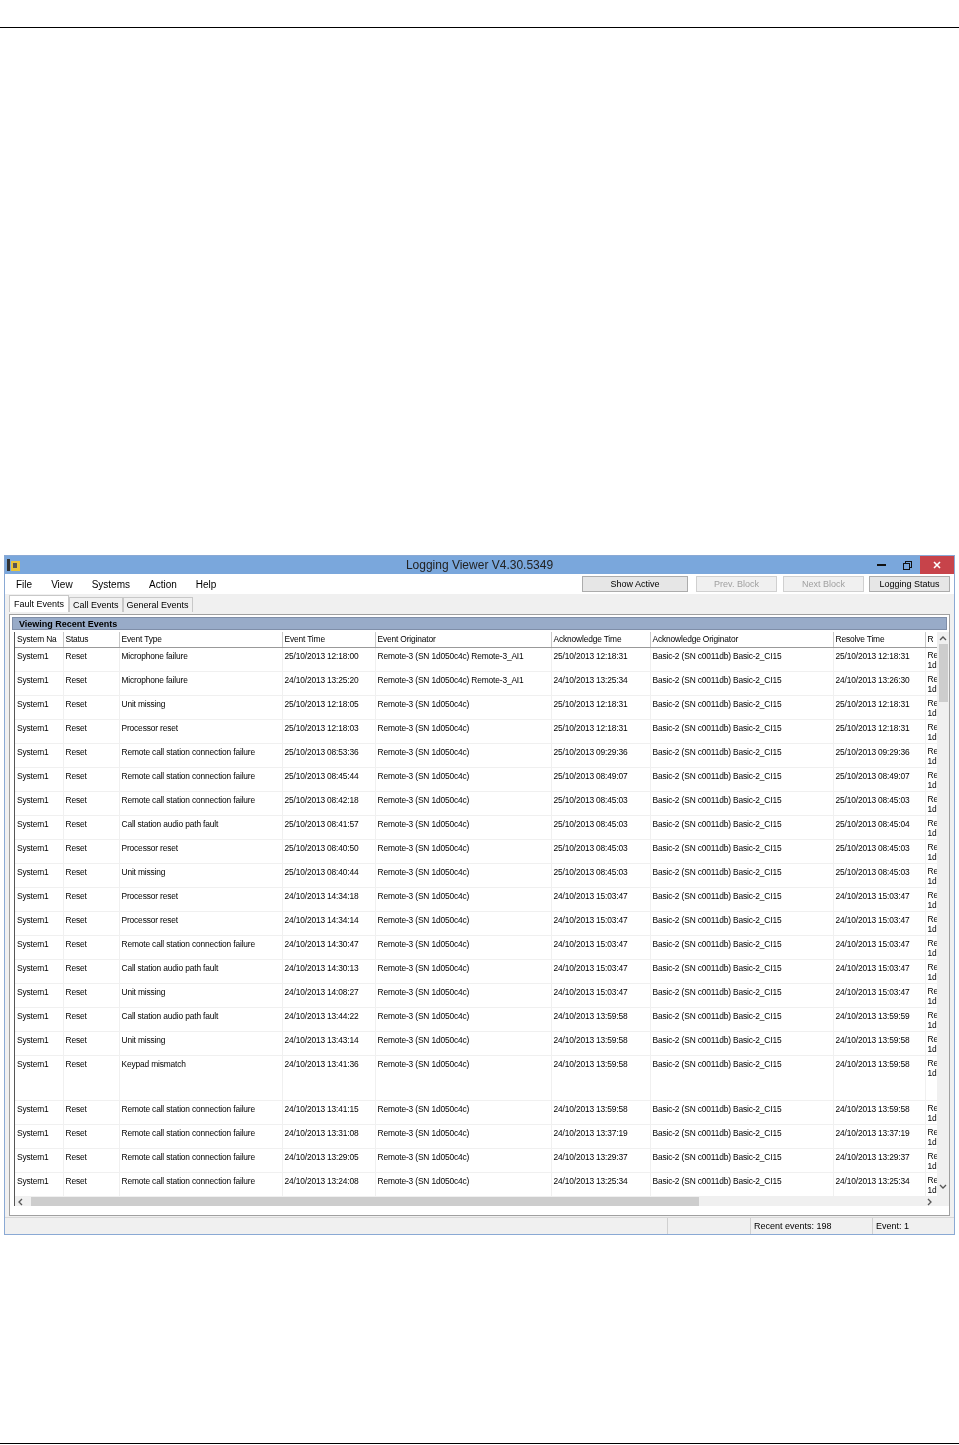  Describe the element at coordinates (328, 1136) in the screenshot. I see `table-cell: 24/10/2013 13:31:08` at that location.